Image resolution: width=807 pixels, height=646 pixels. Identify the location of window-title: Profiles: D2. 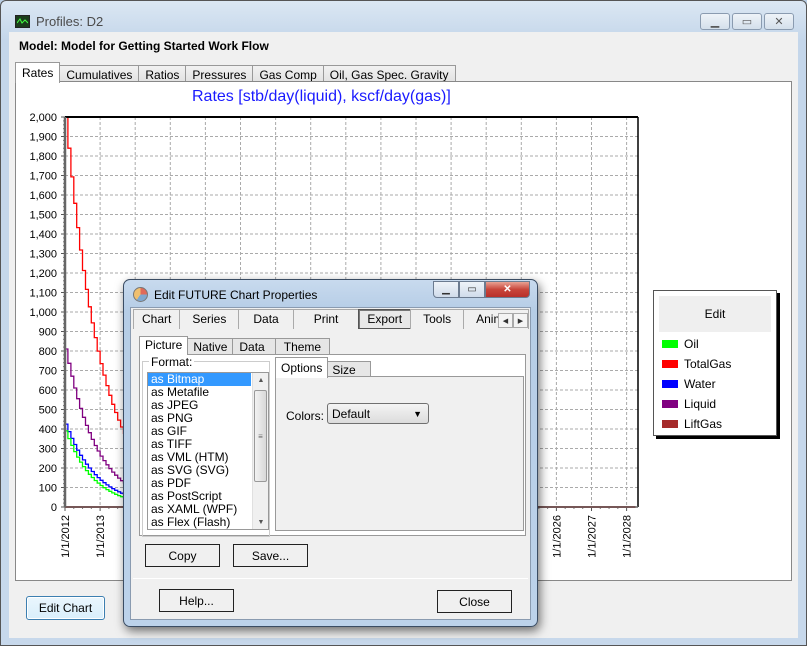
(70, 21).